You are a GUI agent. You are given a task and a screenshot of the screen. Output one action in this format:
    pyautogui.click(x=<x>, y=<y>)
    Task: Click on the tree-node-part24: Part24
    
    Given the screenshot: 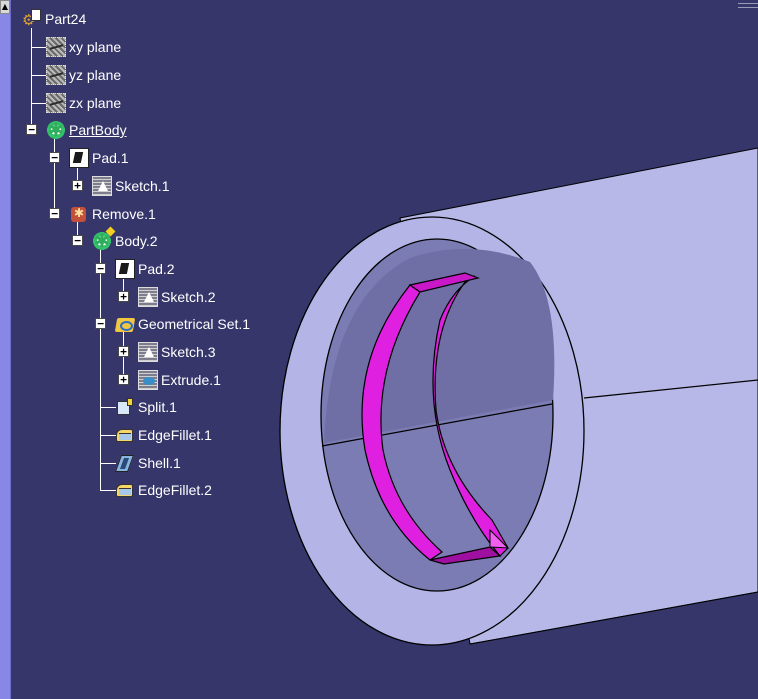 What is the action you would take?
    pyautogui.click(x=54, y=19)
    